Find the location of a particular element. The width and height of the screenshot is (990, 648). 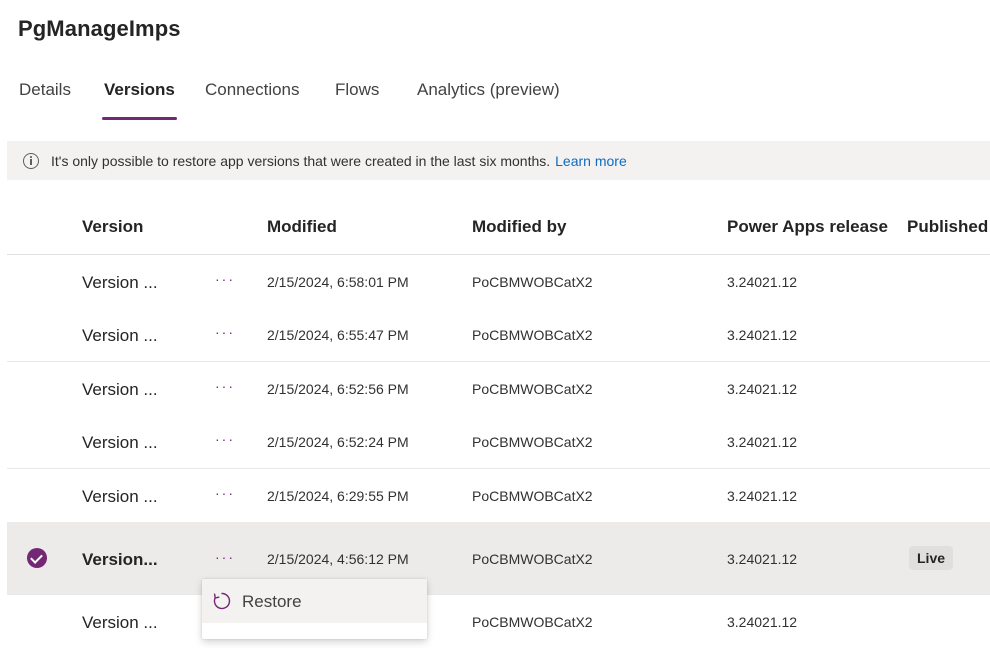

modified-date: 2/15/2024, 6:58:01 PM is located at coordinates (338, 282).